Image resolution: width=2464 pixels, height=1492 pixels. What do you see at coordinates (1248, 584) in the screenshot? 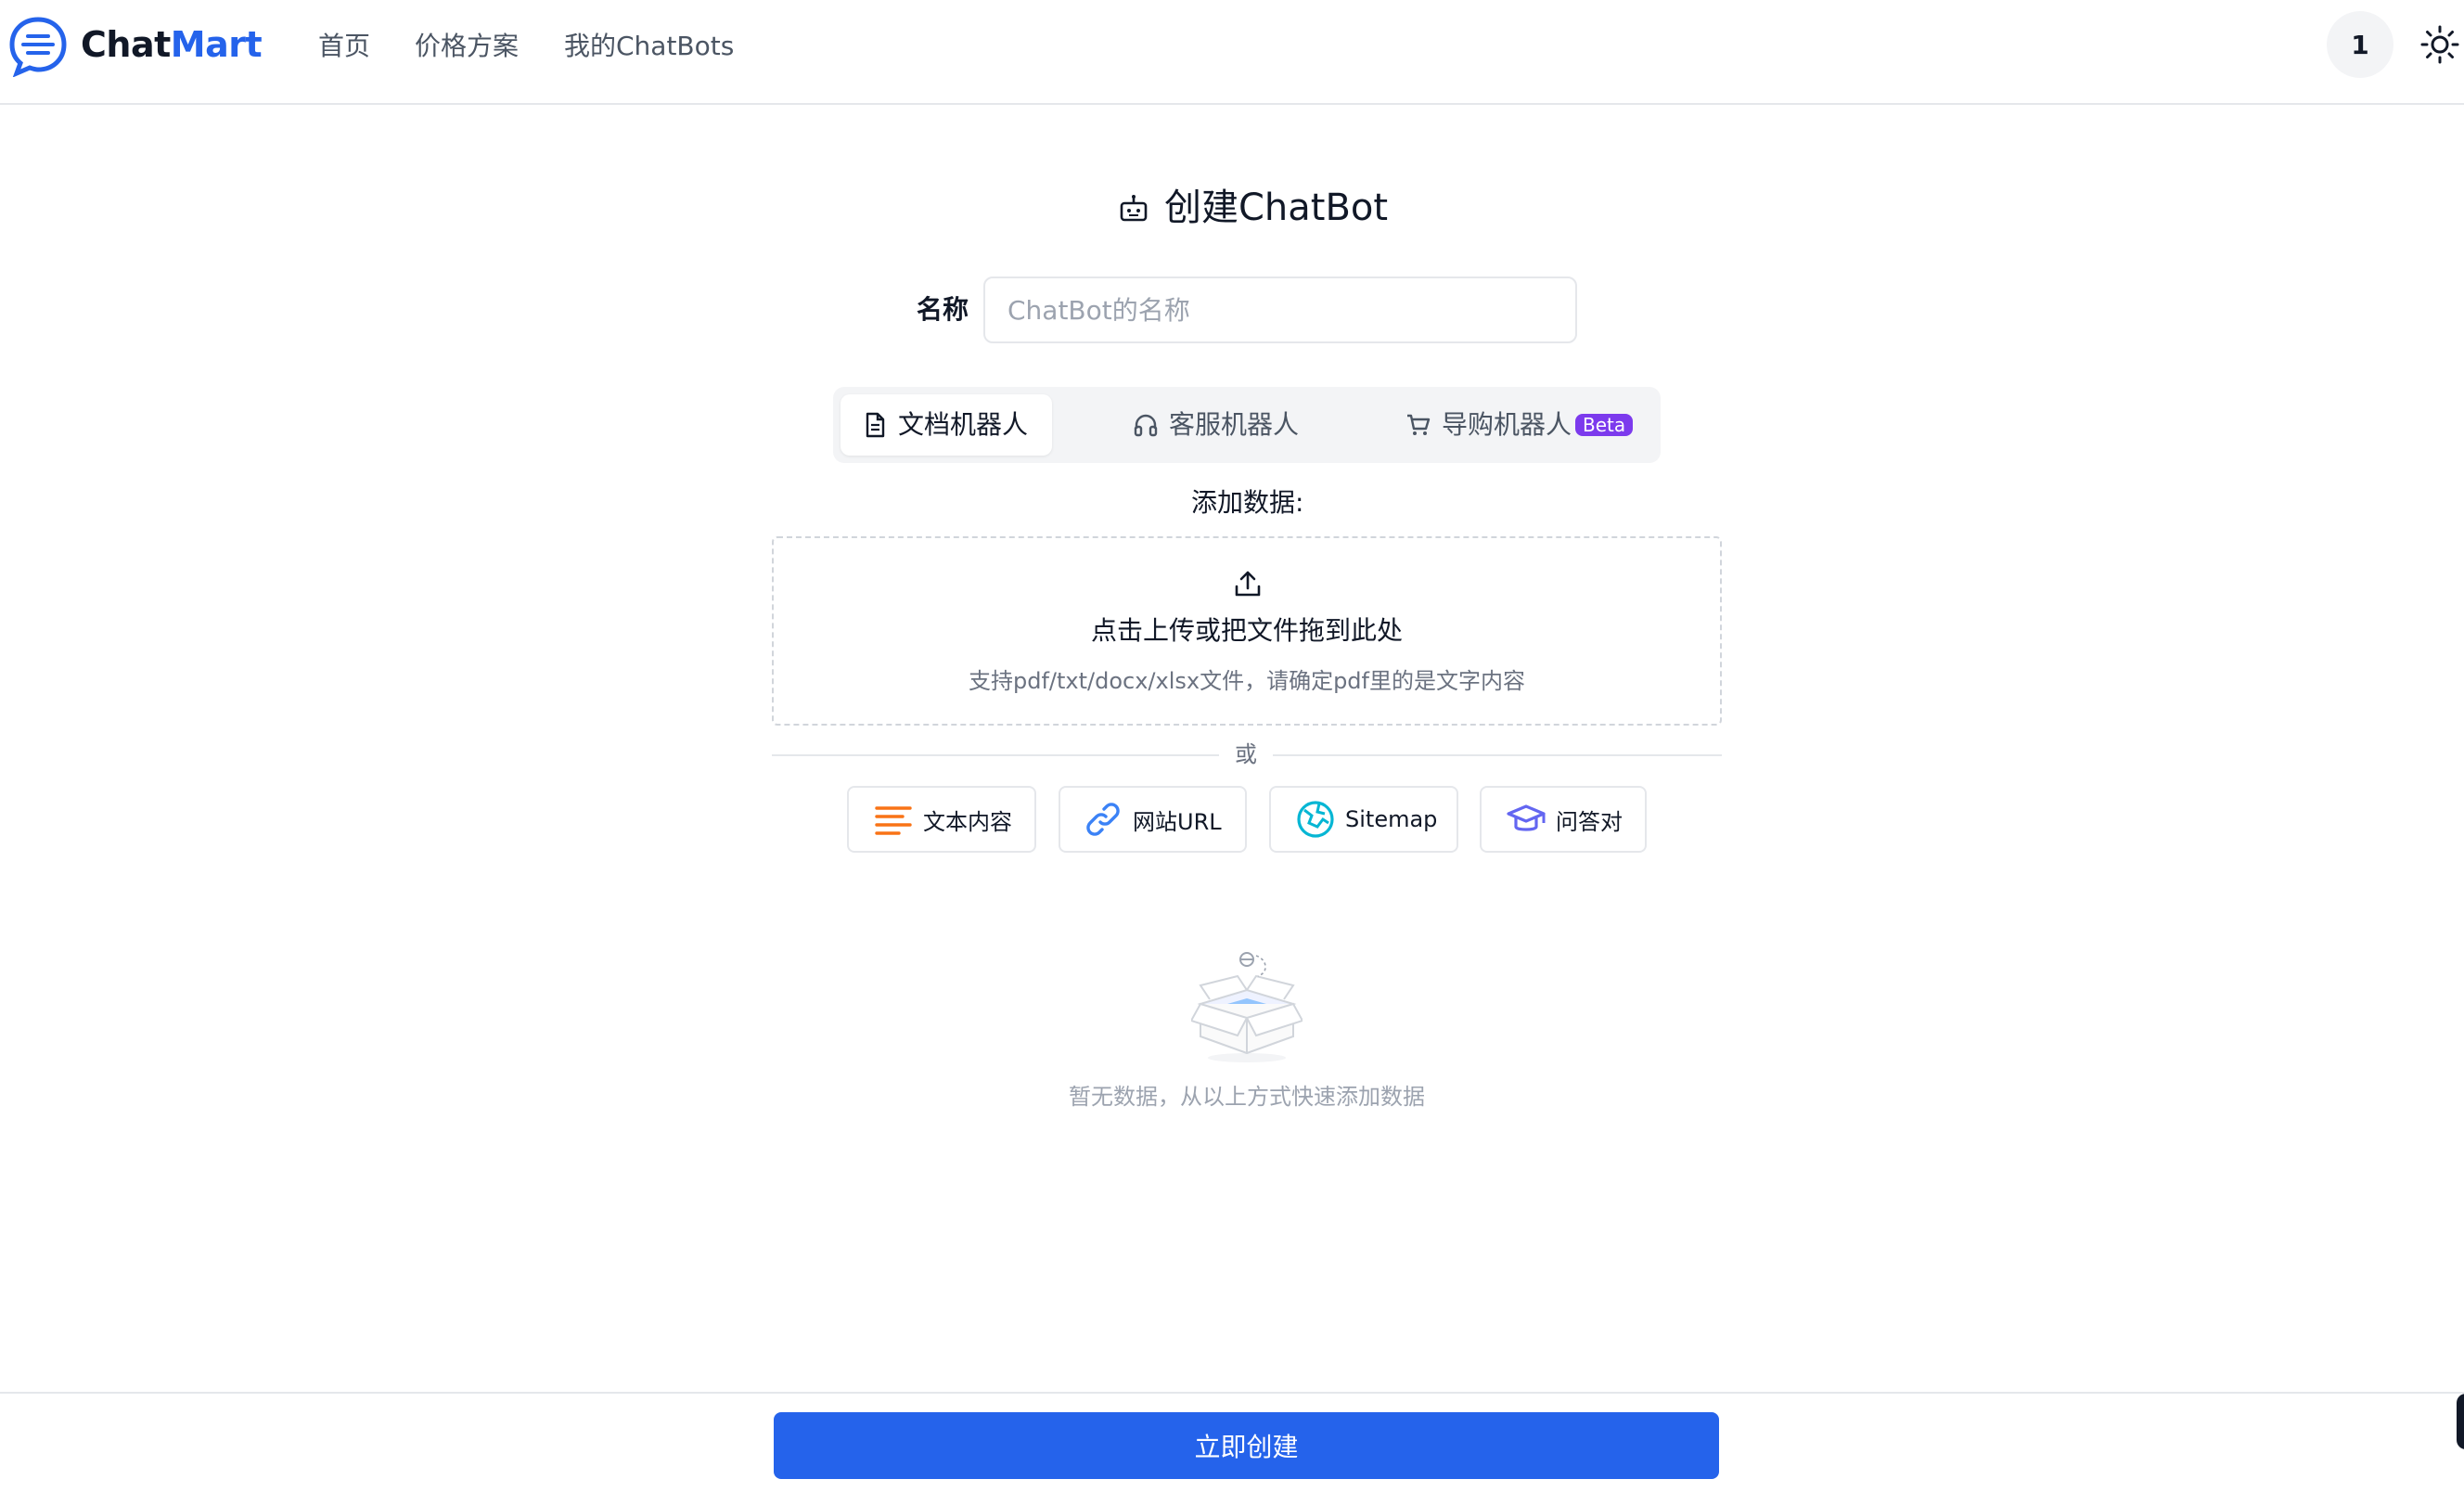
I see `upload-icon` at bounding box center [1248, 584].